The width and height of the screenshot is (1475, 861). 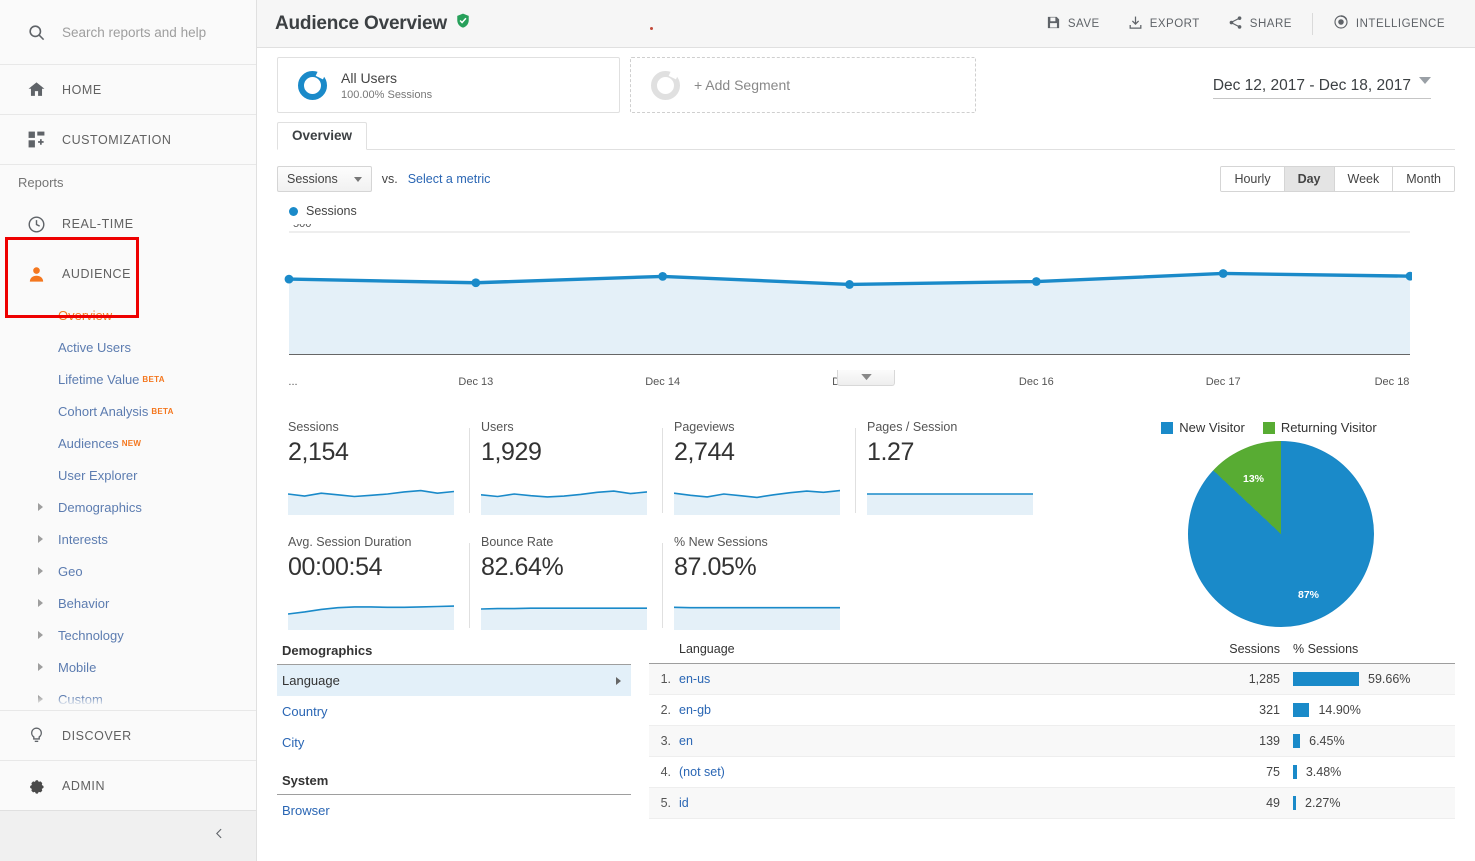 What do you see at coordinates (665, 741) in the screenshot?
I see `row-index: 3.` at bounding box center [665, 741].